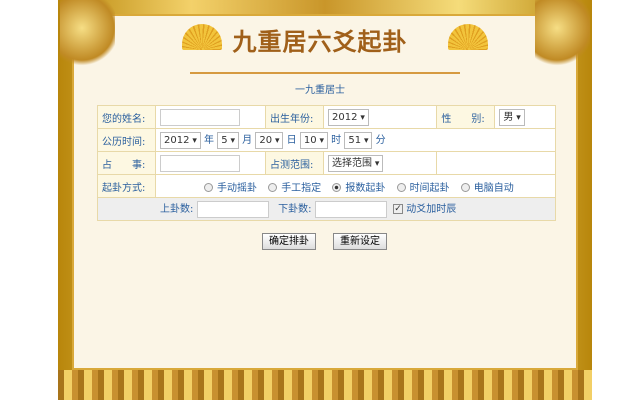 Image resolution: width=640 pixels, height=400 pixels. What do you see at coordinates (356, 163) in the screenshot?
I see `range-select: 选择范围` at bounding box center [356, 163].